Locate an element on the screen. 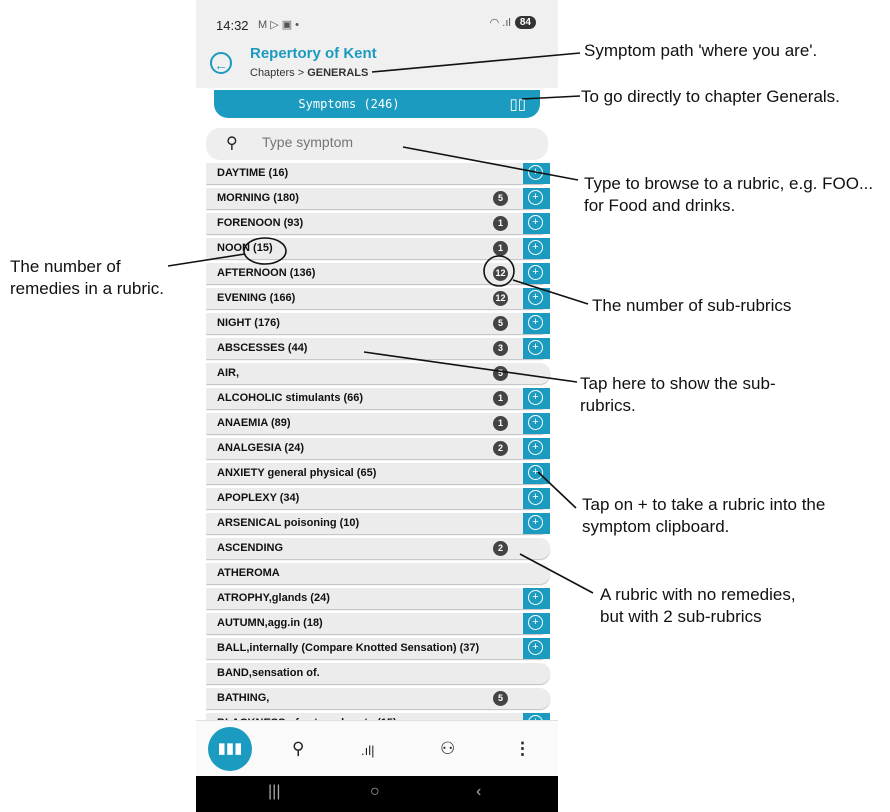  arrow-chapter is located at coordinates (551, 97).